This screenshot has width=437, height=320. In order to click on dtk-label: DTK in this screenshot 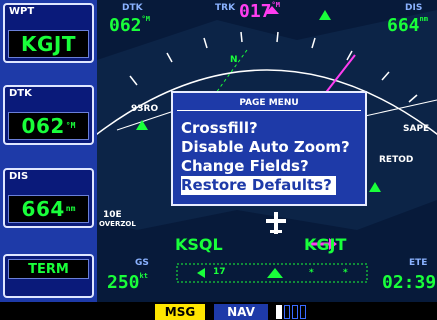, I will do `click(20, 93)`.